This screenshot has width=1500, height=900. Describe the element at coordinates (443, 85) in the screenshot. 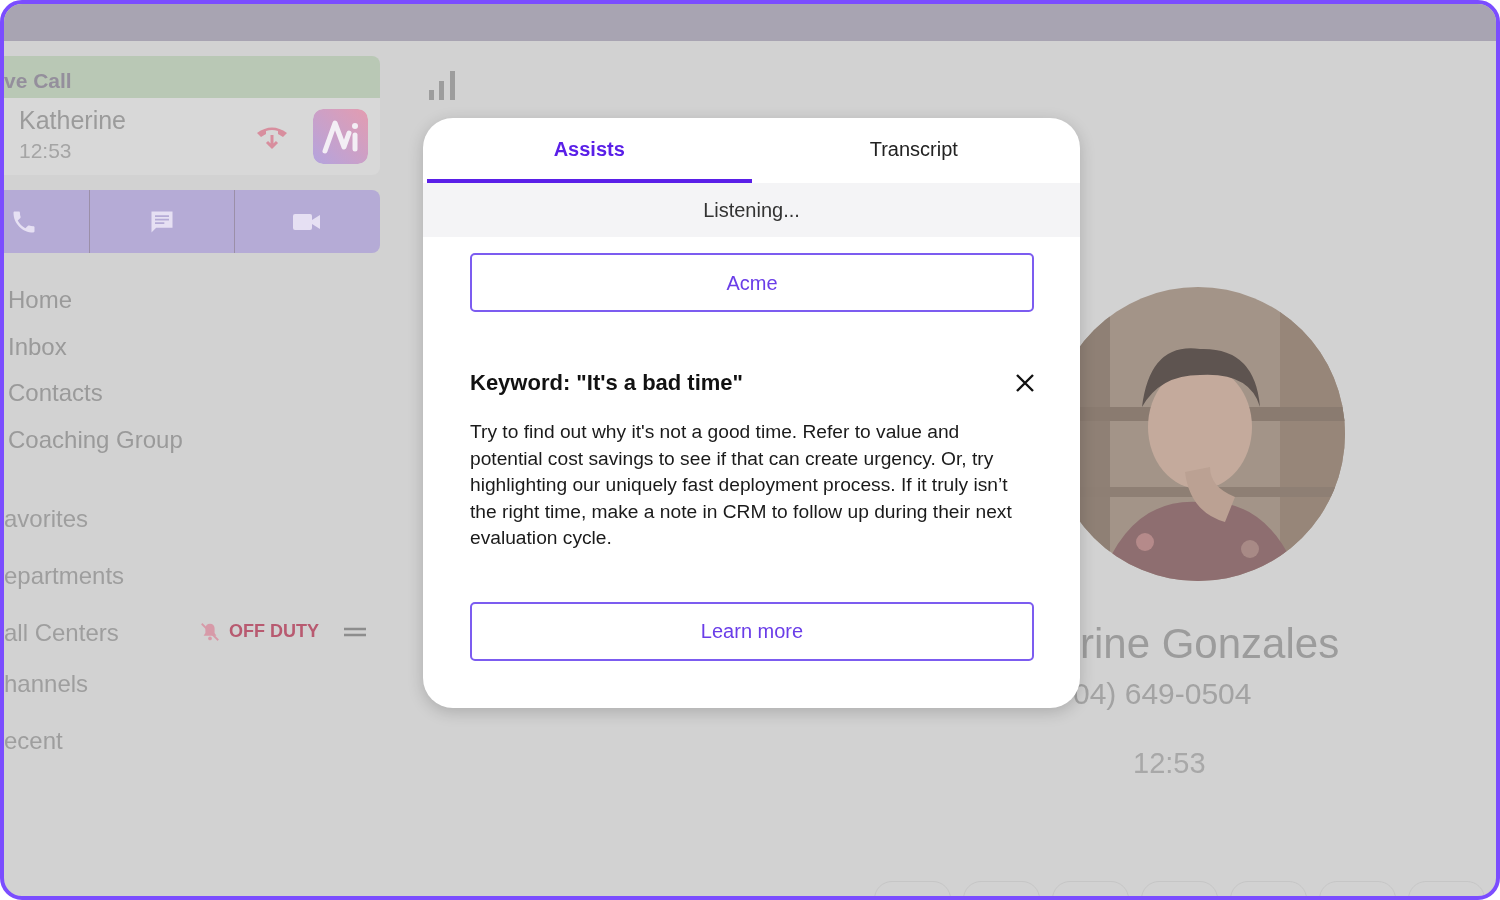

I see `signal-icon` at that location.